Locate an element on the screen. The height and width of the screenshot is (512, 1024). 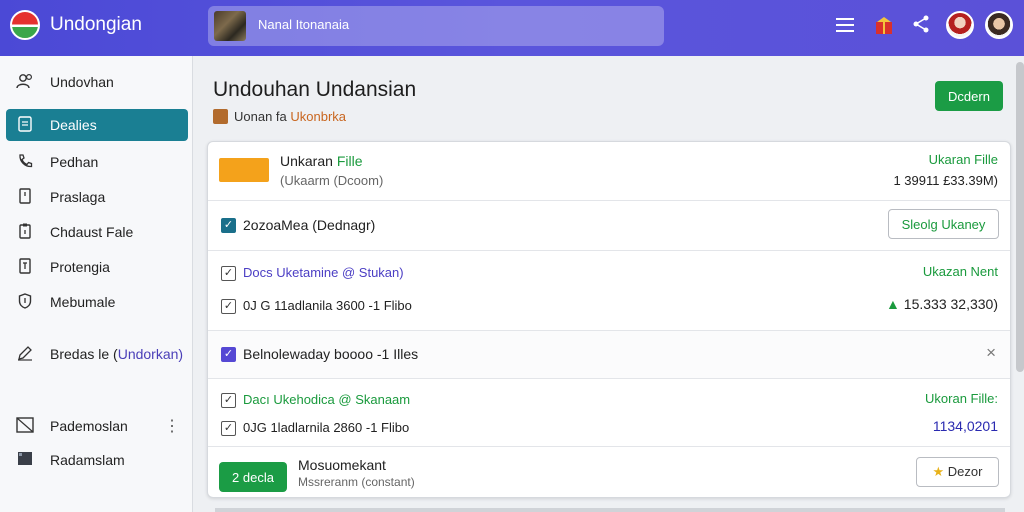
list-item-subtitle: Mssreranm (constant) is located at coordinates (356, 482).